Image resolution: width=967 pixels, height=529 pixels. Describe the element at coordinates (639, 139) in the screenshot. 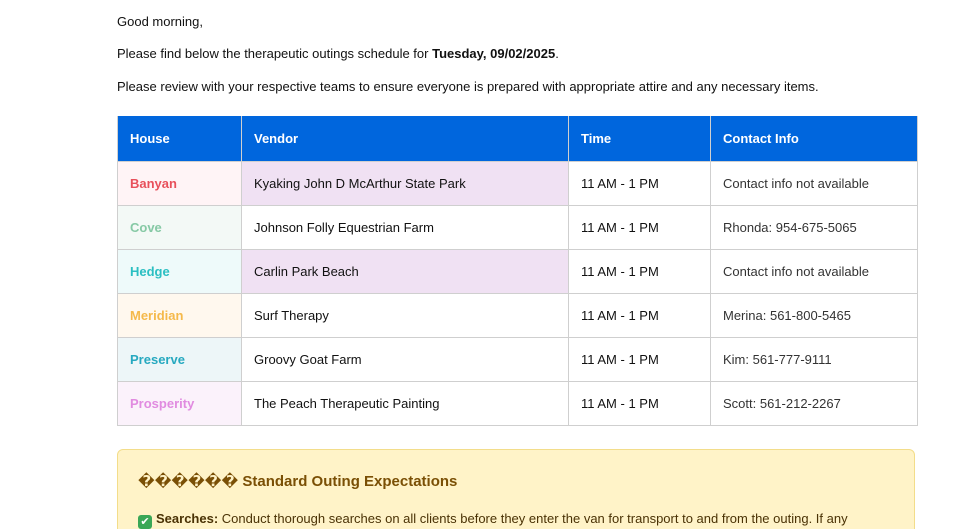

I see `column-header-time: Time` at that location.